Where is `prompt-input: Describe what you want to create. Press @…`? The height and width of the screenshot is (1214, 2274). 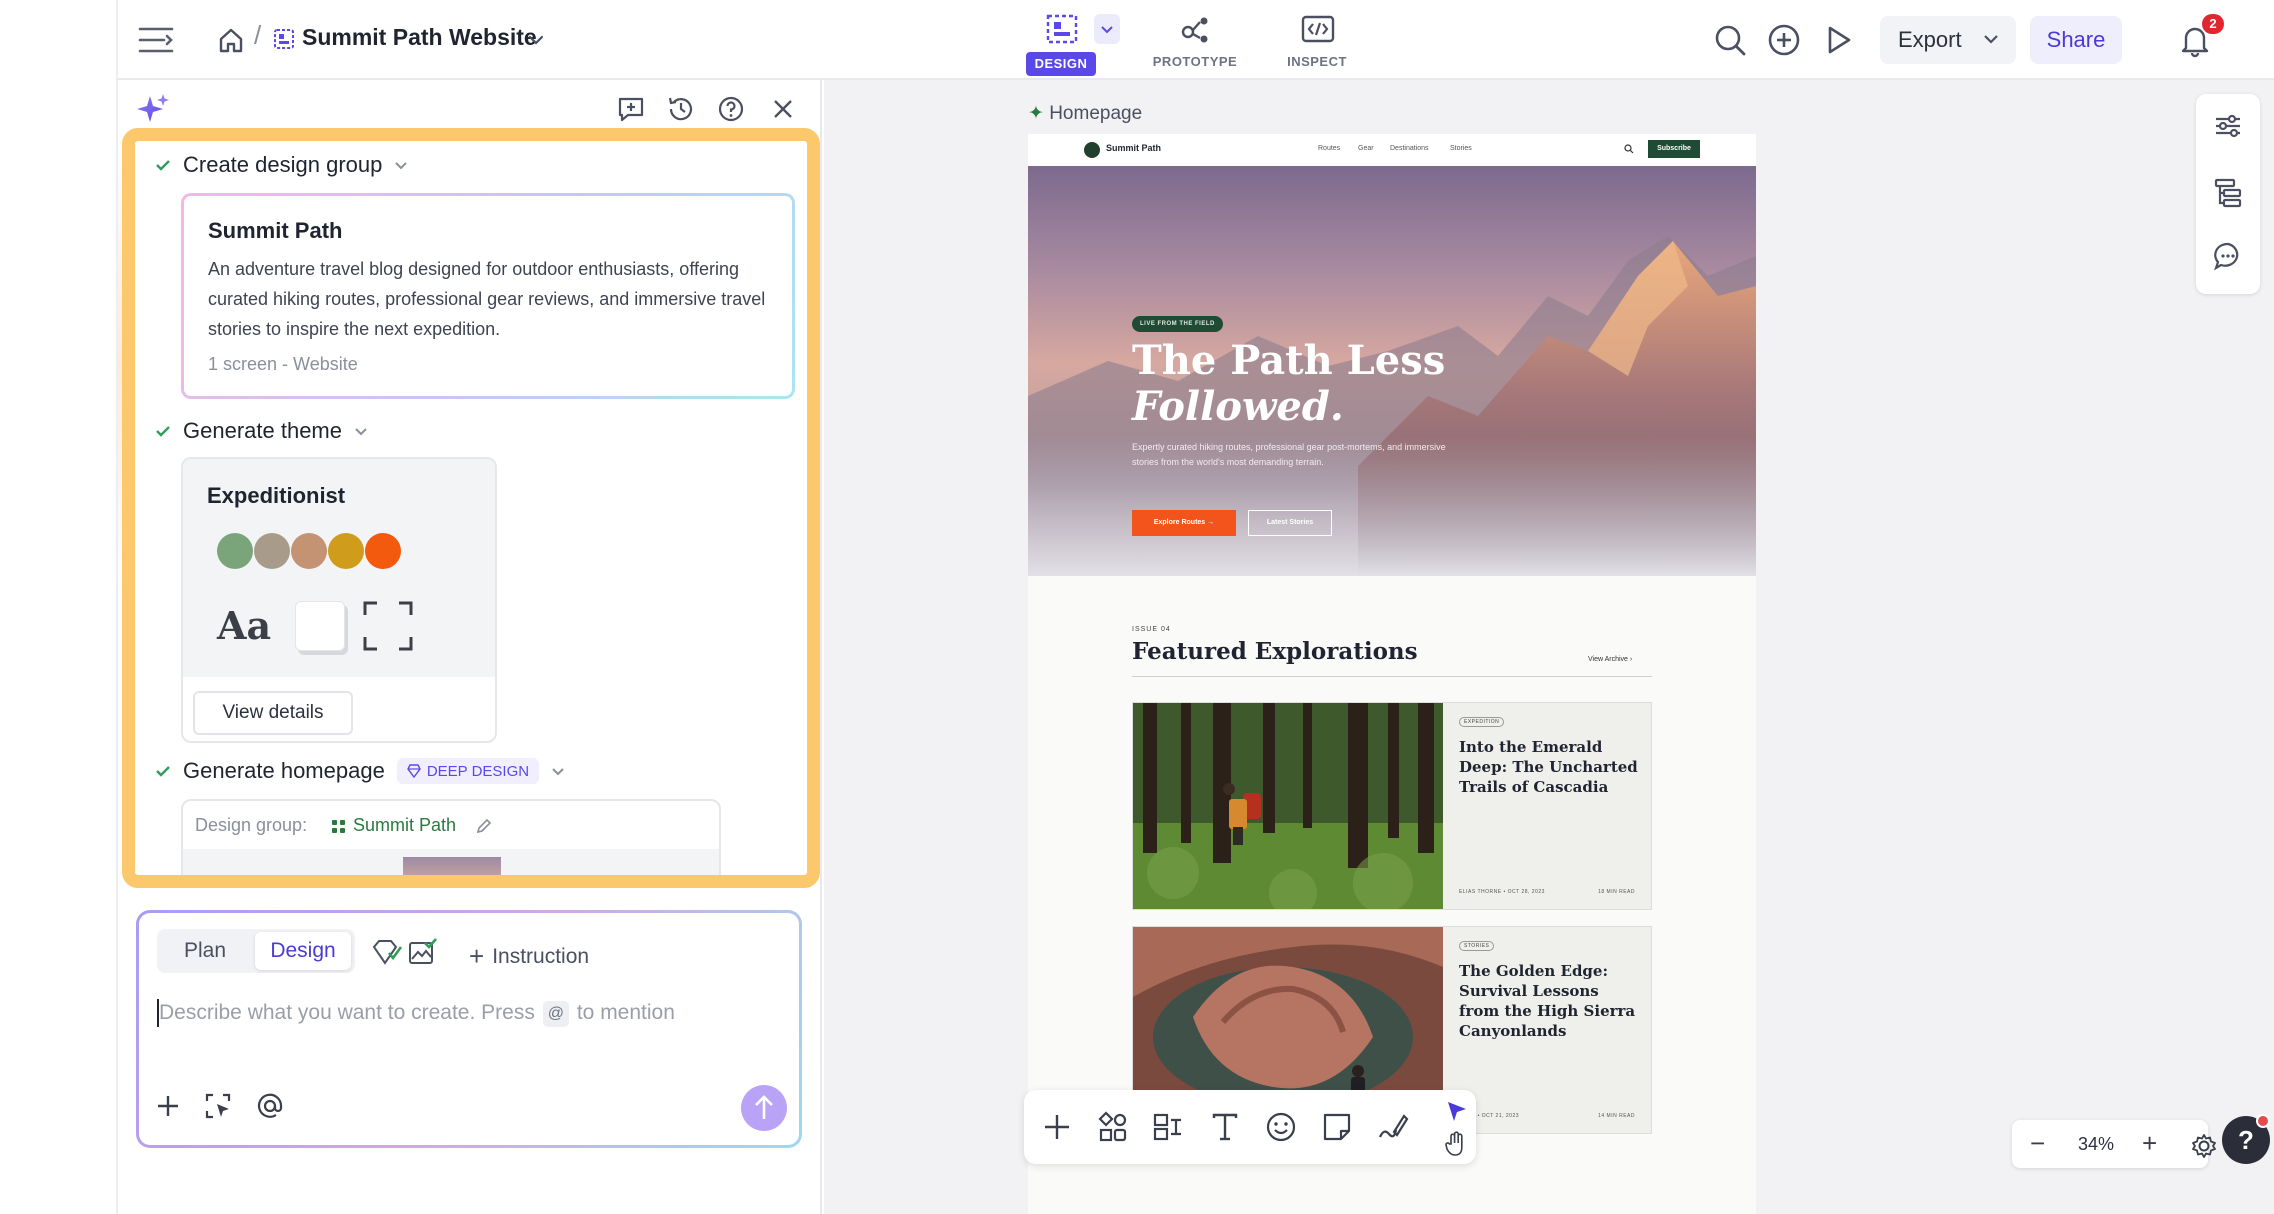 prompt-input: Describe what you want to create. Press @… is located at coordinates (417, 1014).